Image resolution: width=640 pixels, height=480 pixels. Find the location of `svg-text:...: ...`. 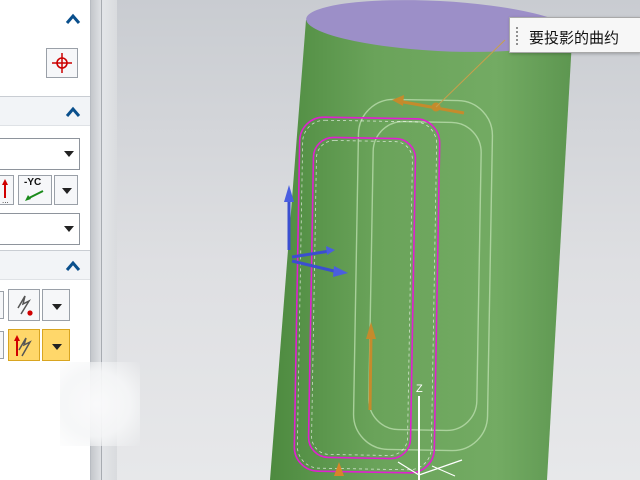

svg-text:...: ... is located at coordinates (5, 200).